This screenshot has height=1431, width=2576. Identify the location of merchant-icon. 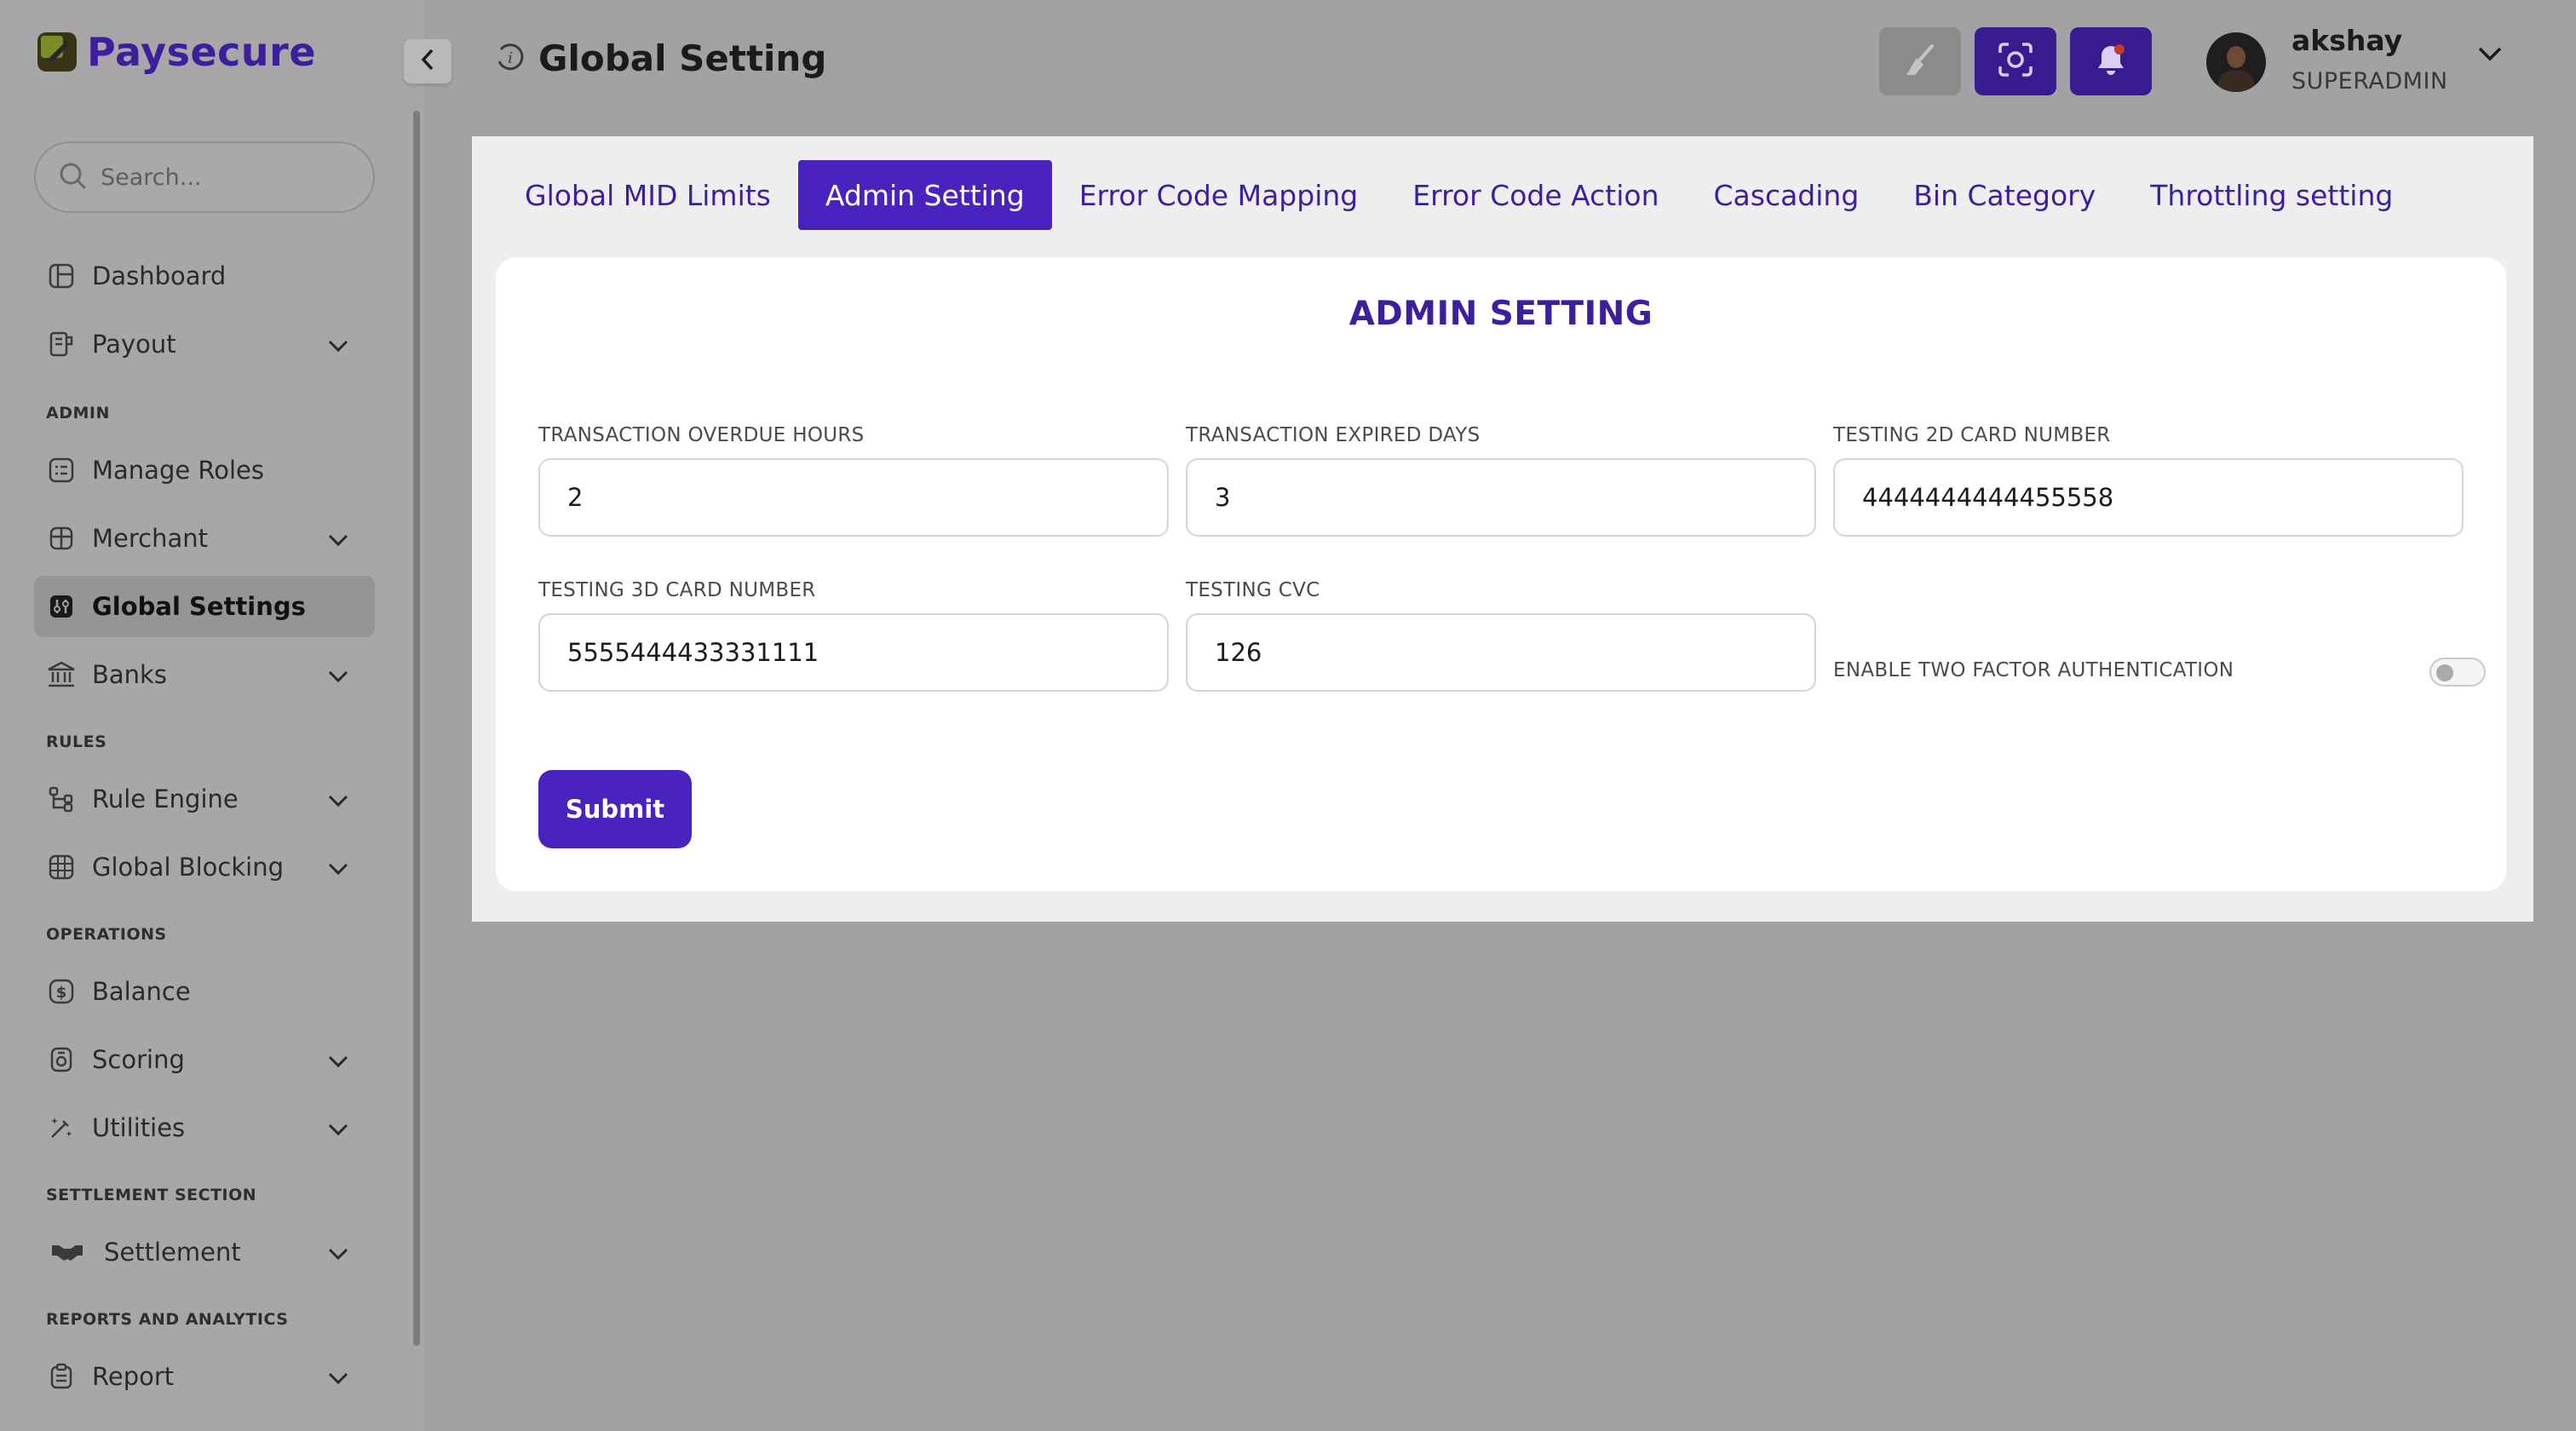
(61, 538).